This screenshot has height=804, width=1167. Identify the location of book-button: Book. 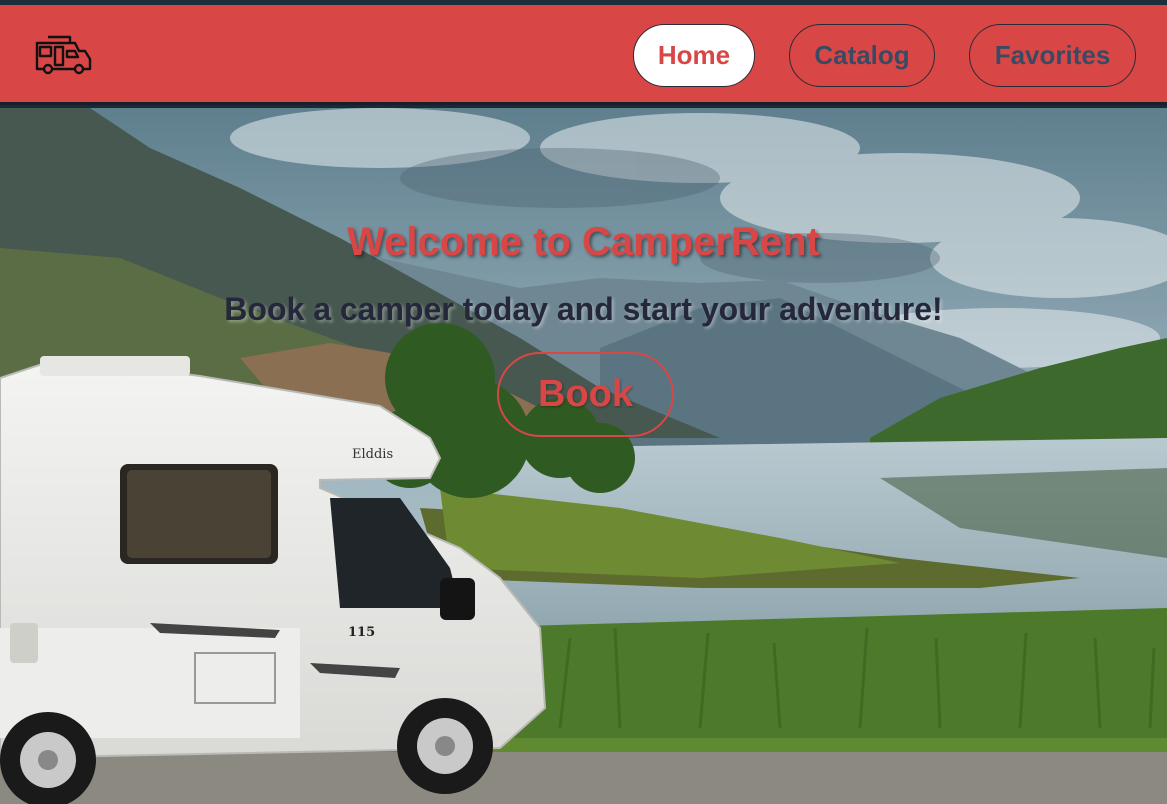
(585, 394).